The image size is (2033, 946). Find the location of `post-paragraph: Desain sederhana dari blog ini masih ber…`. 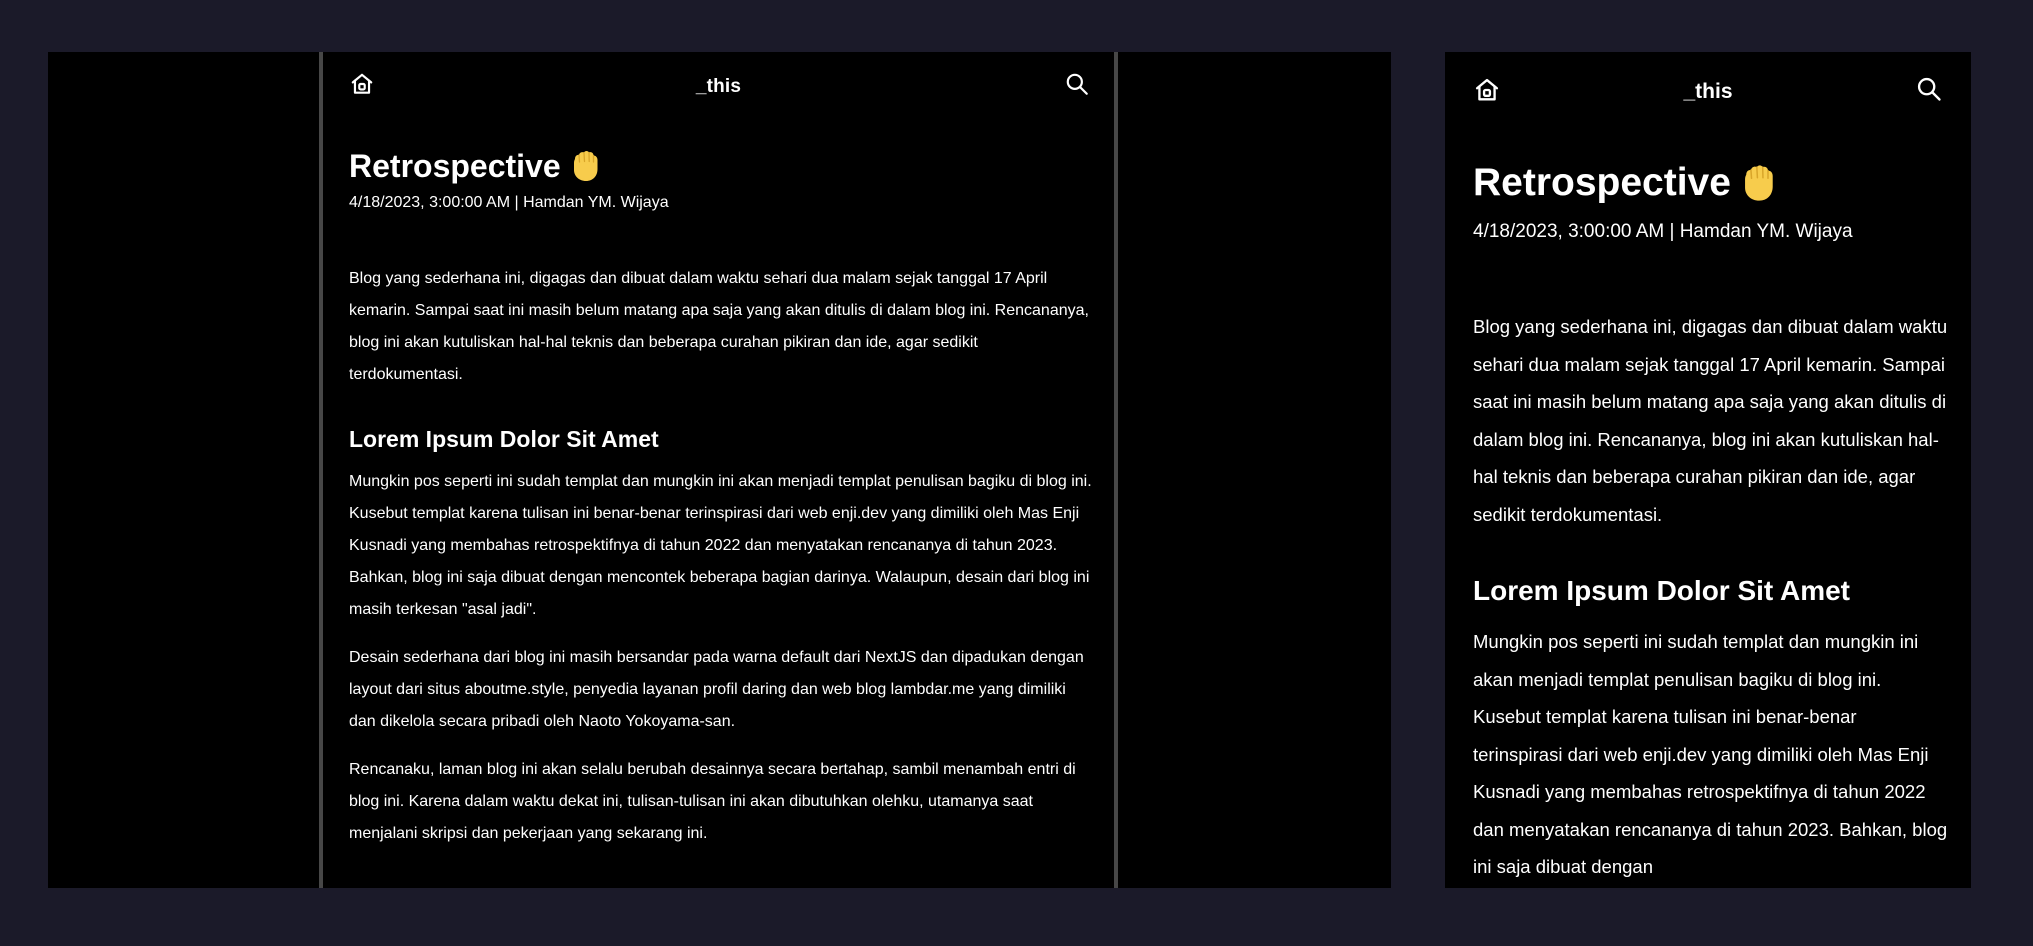

post-paragraph: Desain sederhana dari blog ini masih ber… is located at coordinates (716, 689).